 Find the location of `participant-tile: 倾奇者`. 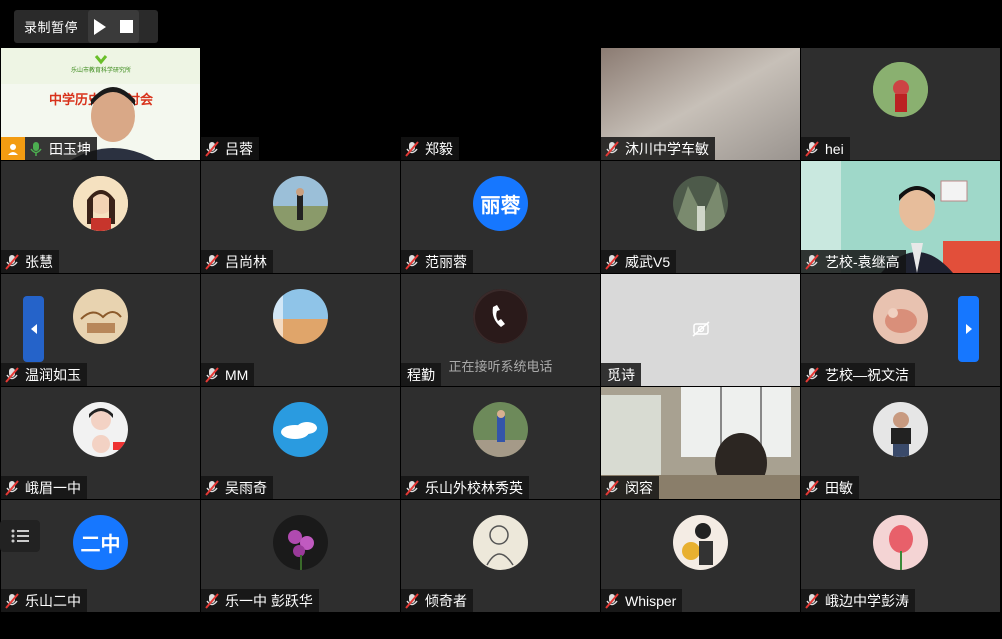

participant-tile: 倾奇者 is located at coordinates (500, 556).